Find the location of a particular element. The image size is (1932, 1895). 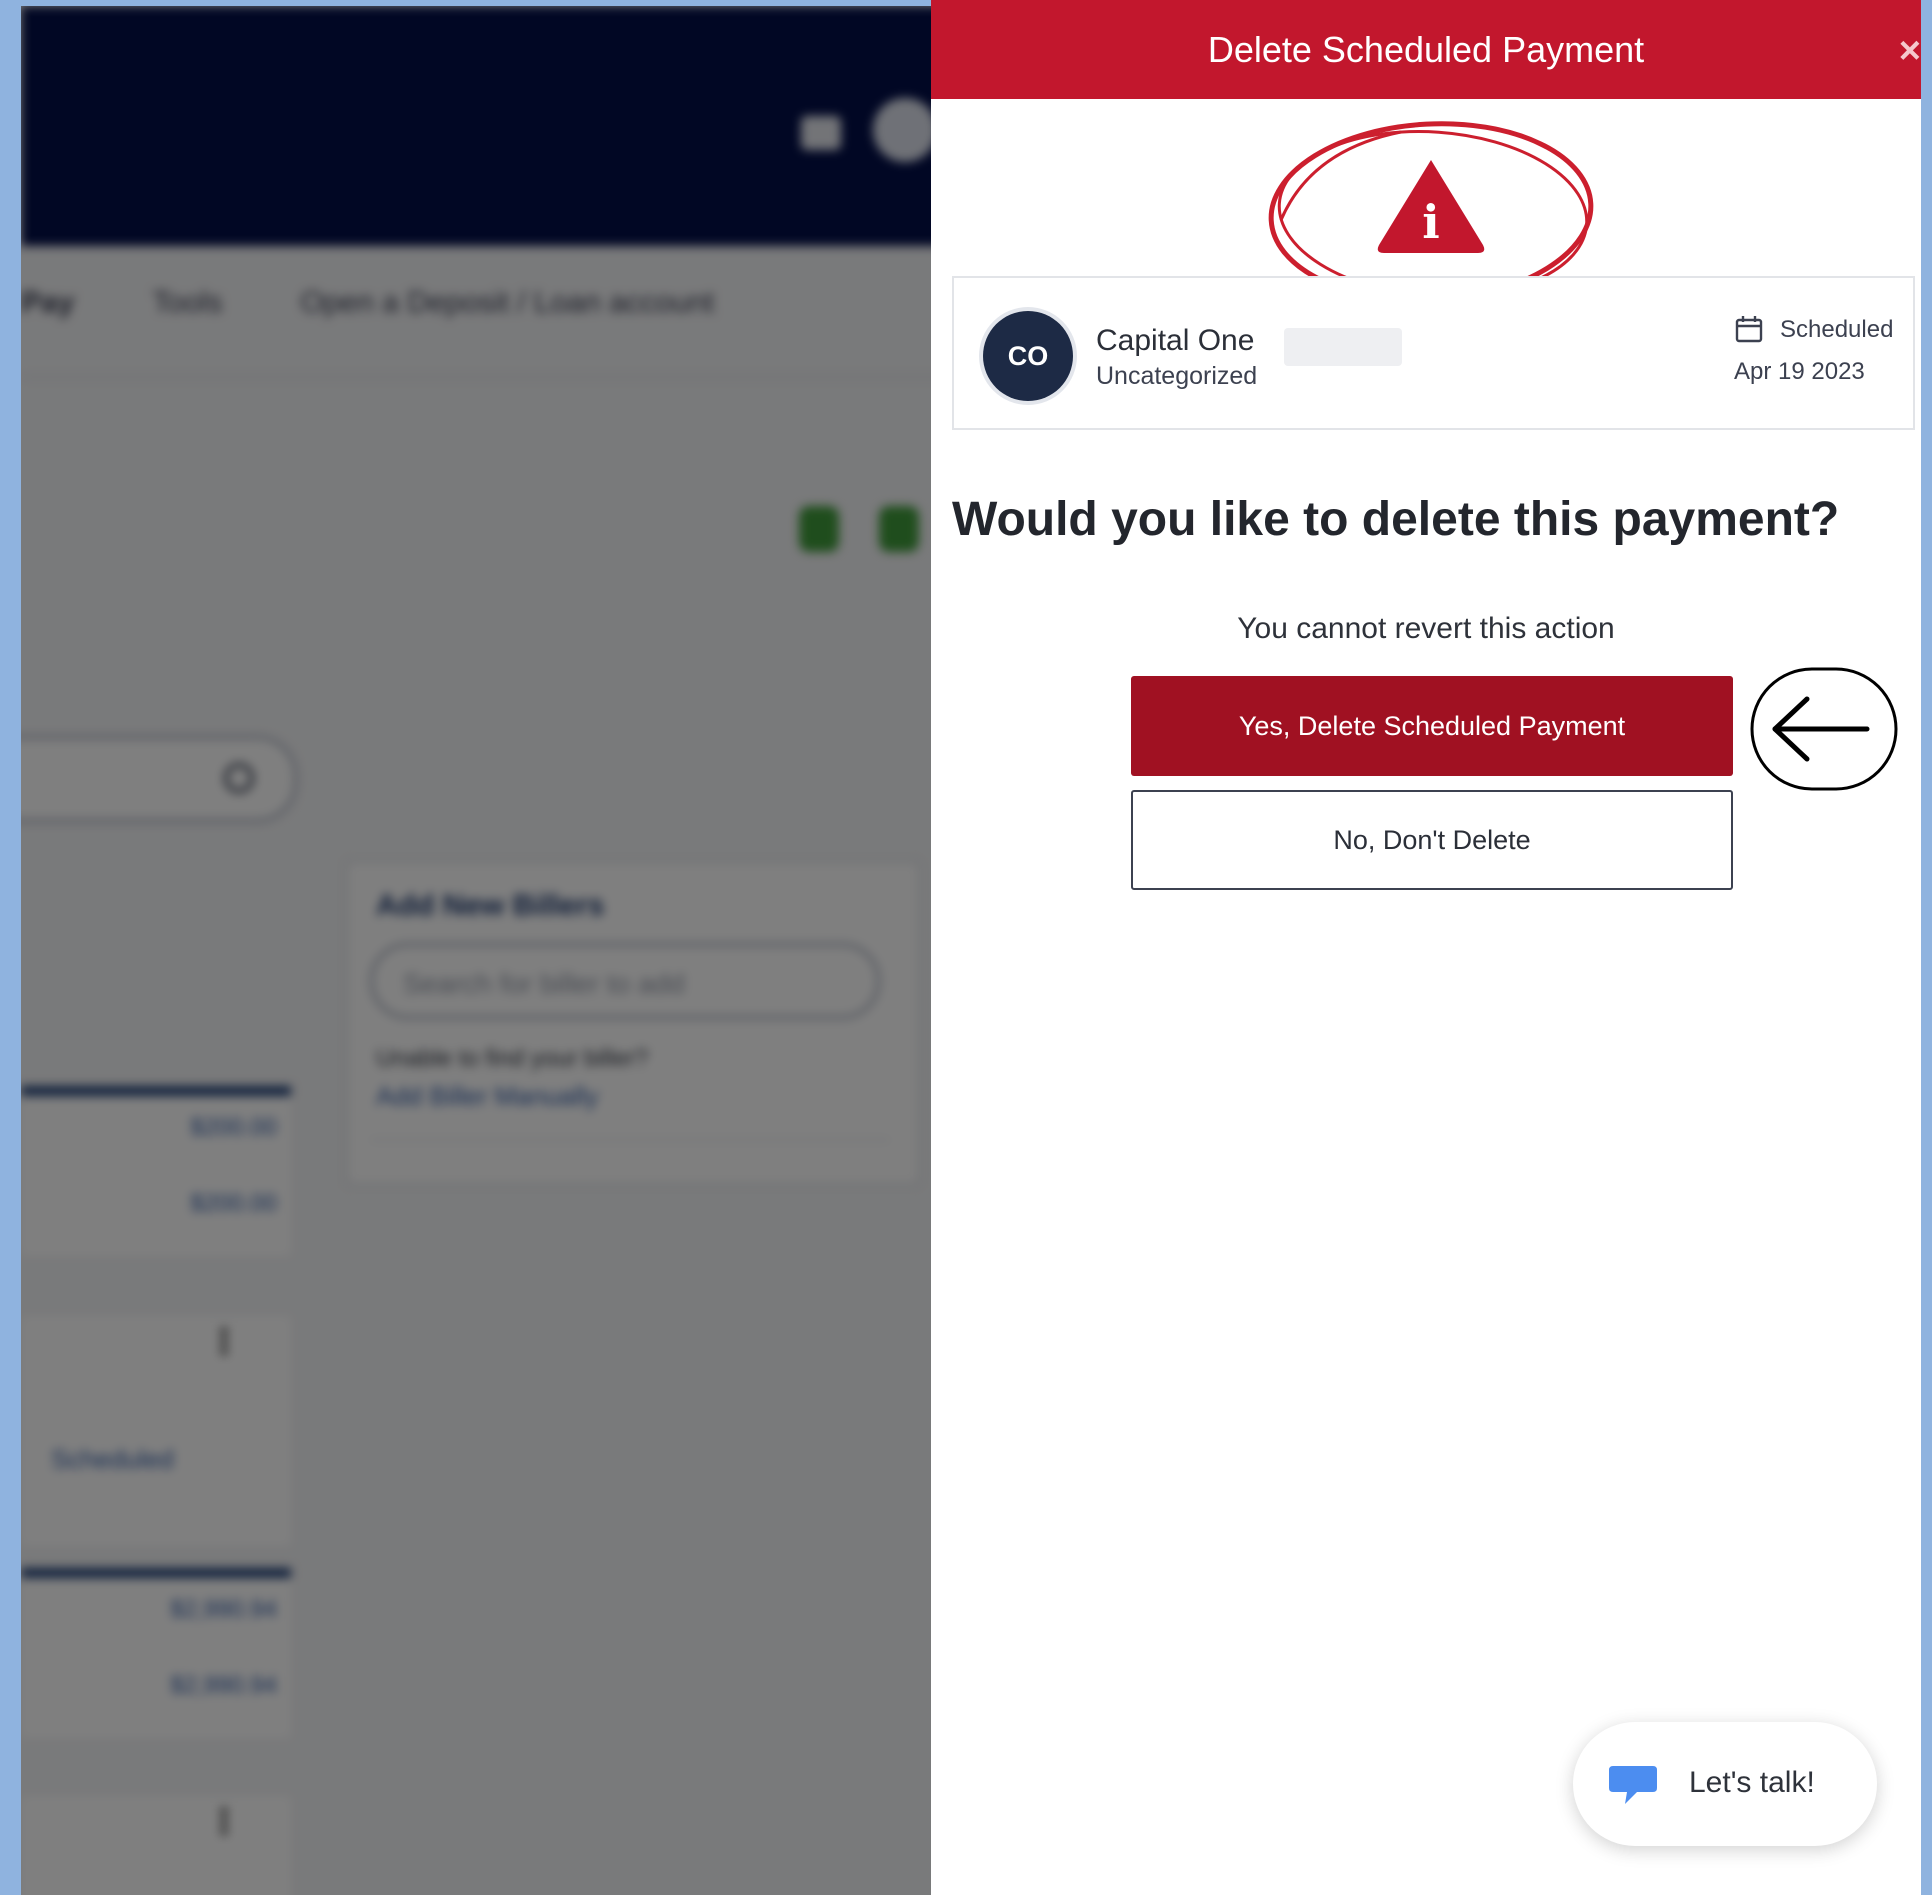

chat-bubble-icon is located at coordinates (1633, 1785).